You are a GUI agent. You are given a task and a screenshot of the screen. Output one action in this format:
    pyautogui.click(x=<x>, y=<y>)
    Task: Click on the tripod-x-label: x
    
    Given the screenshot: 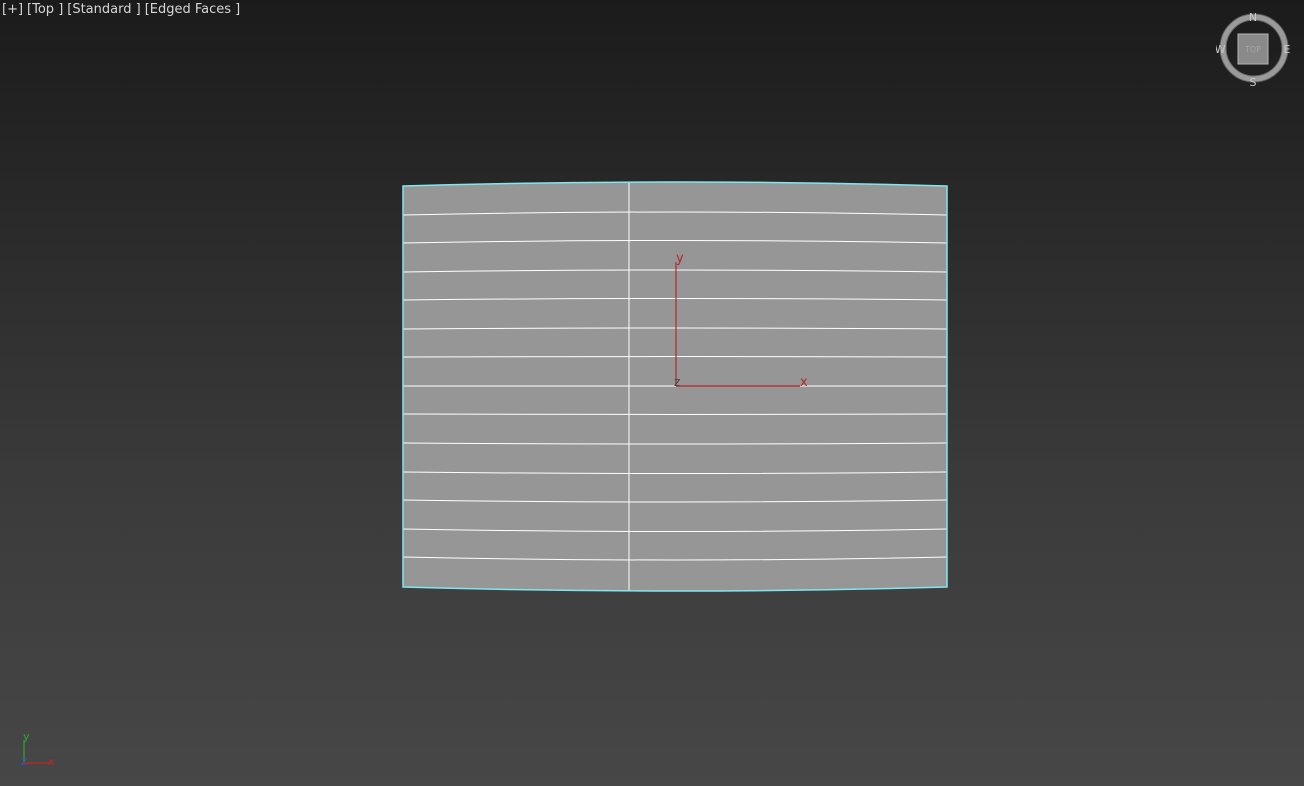 What is the action you would take?
    pyautogui.click(x=51, y=761)
    